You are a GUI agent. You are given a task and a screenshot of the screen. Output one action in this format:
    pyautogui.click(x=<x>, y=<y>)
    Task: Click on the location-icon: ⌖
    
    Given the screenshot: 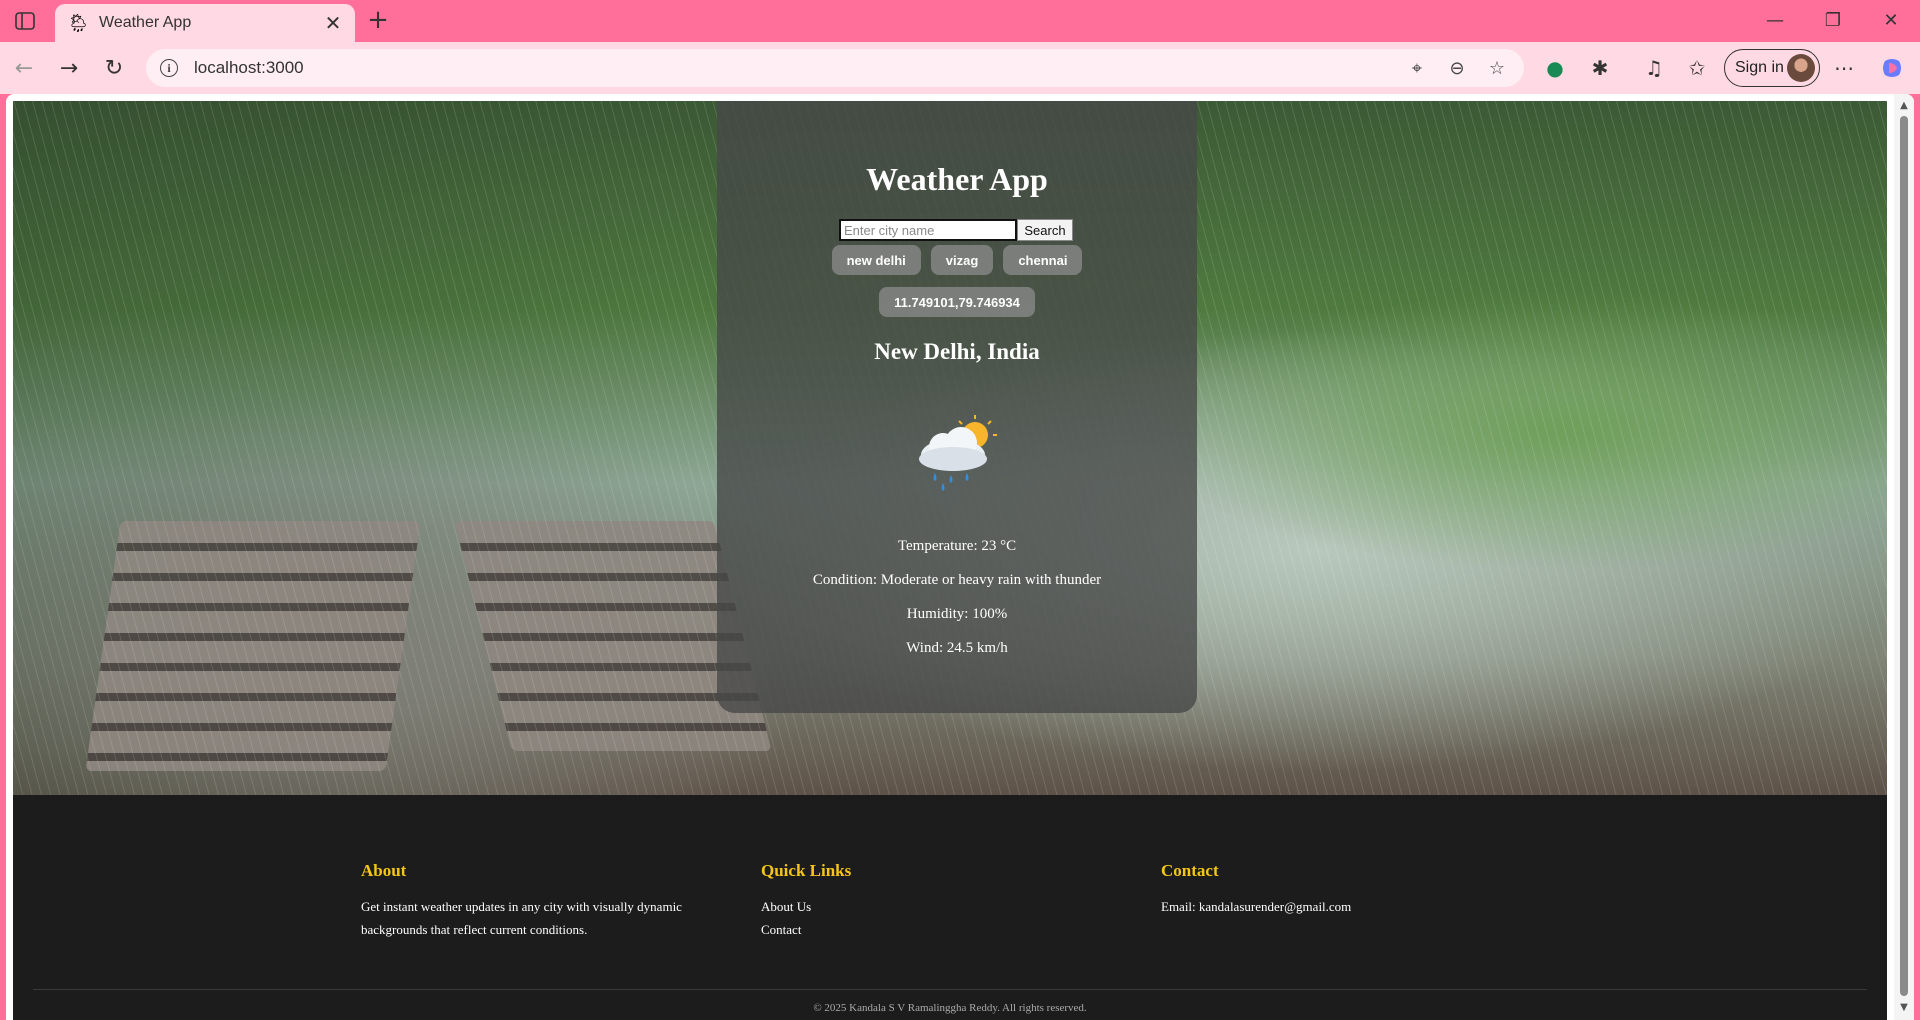 What is the action you would take?
    pyautogui.click(x=1417, y=68)
    